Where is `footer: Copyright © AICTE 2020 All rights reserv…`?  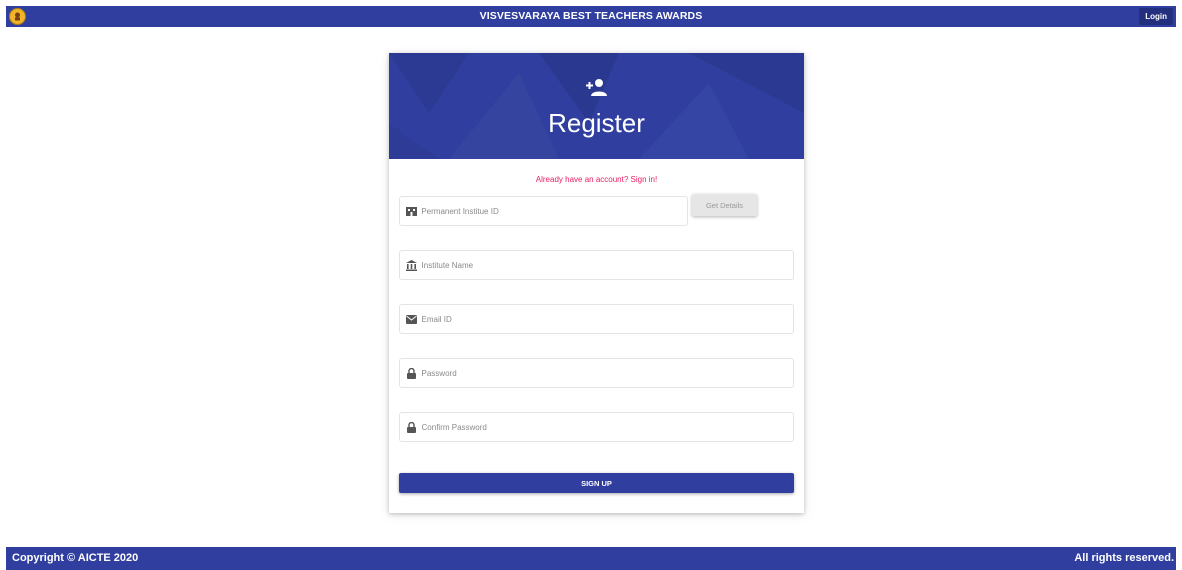 footer: Copyright © AICTE 2020 All rights reserv… is located at coordinates (591, 558).